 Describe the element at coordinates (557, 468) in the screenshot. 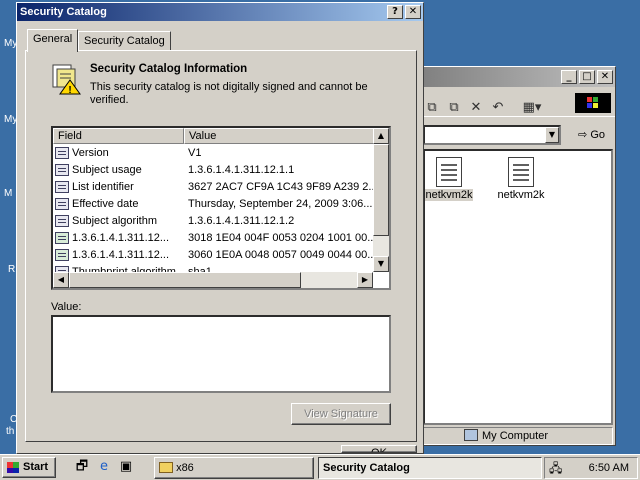

I see `network-connection-icon: 🖧` at that location.